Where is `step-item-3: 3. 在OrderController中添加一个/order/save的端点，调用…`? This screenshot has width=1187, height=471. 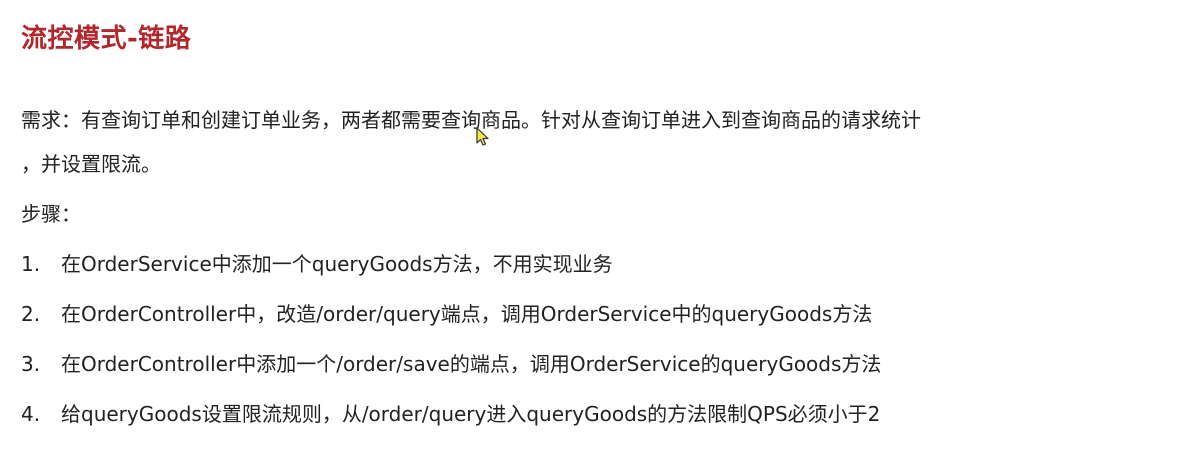
step-item-3: 3. 在OrderController中添加一个/order/save的端点，调用… is located at coordinates (451, 373).